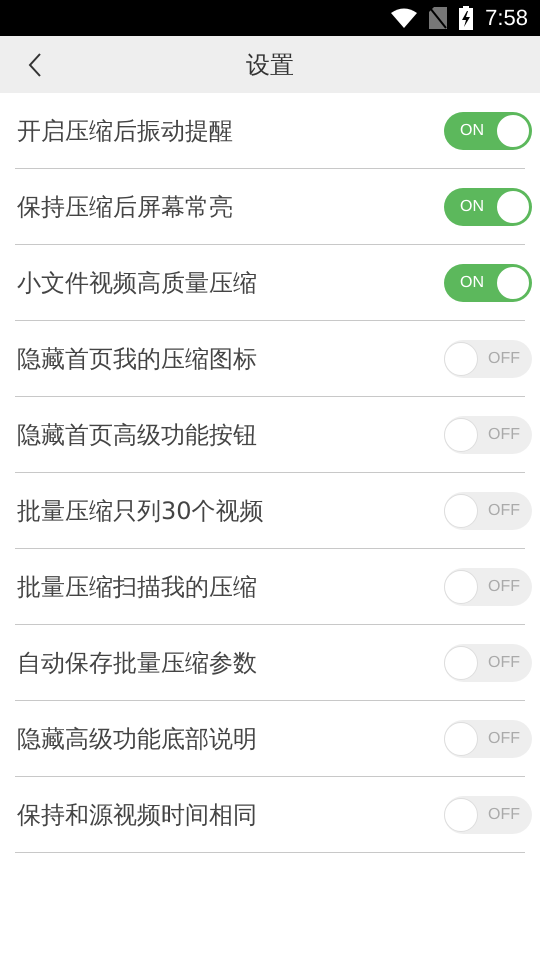  Describe the element at coordinates (136, 663) in the screenshot. I see `setting-label: 自动保存批量压缩参数` at that location.